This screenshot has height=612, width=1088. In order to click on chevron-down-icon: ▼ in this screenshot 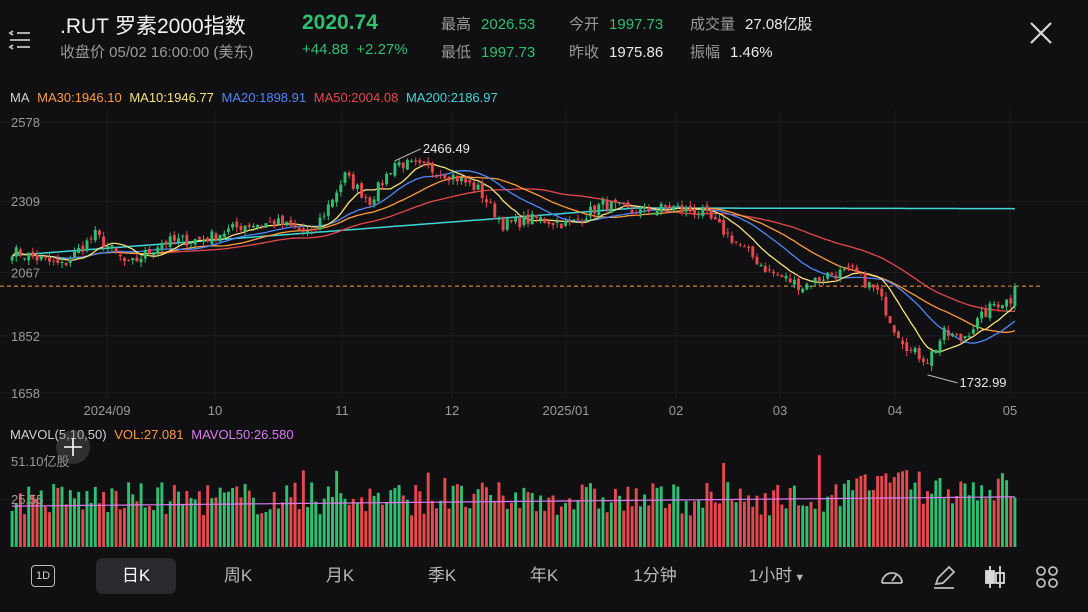, I will do `click(800, 578)`.